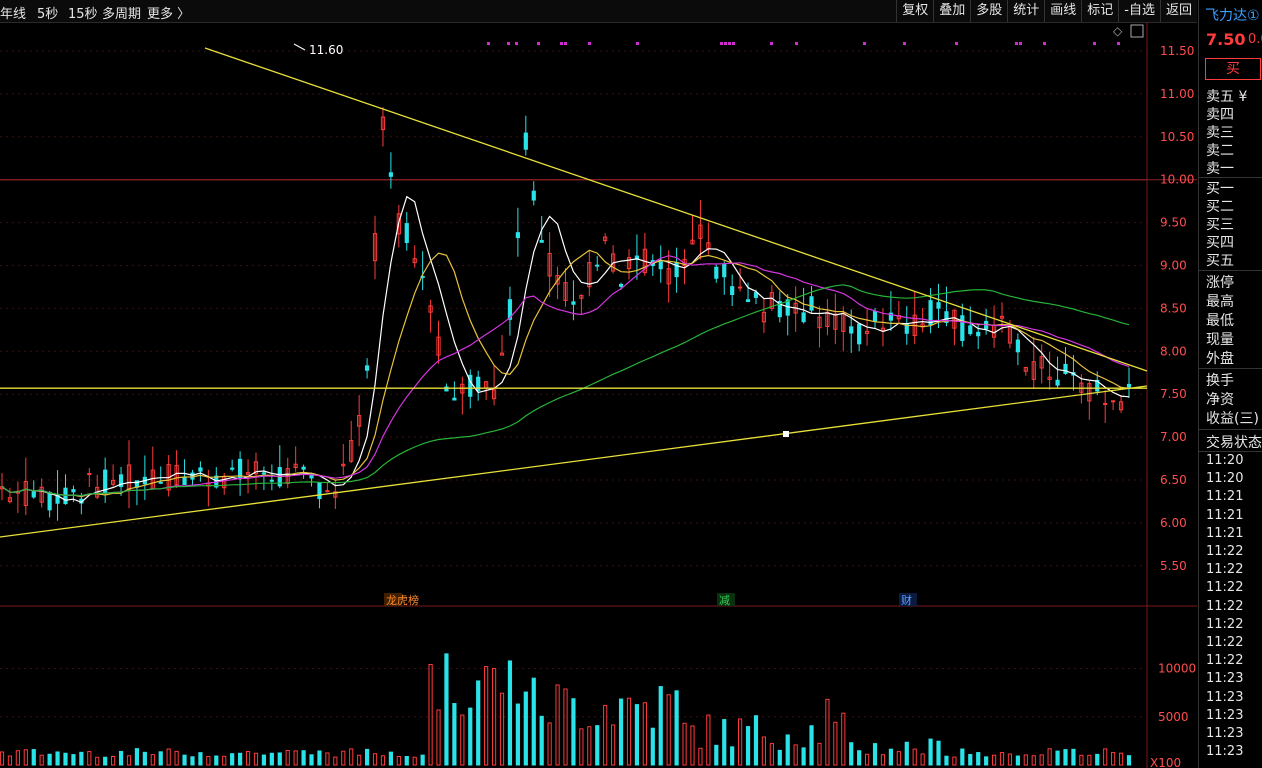 Image resolution: width=1262 pixels, height=768 pixels. What do you see at coordinates (1233, 69) in the screenshot?
I see `buy-button: 买` at bounding box center [1233, 69].